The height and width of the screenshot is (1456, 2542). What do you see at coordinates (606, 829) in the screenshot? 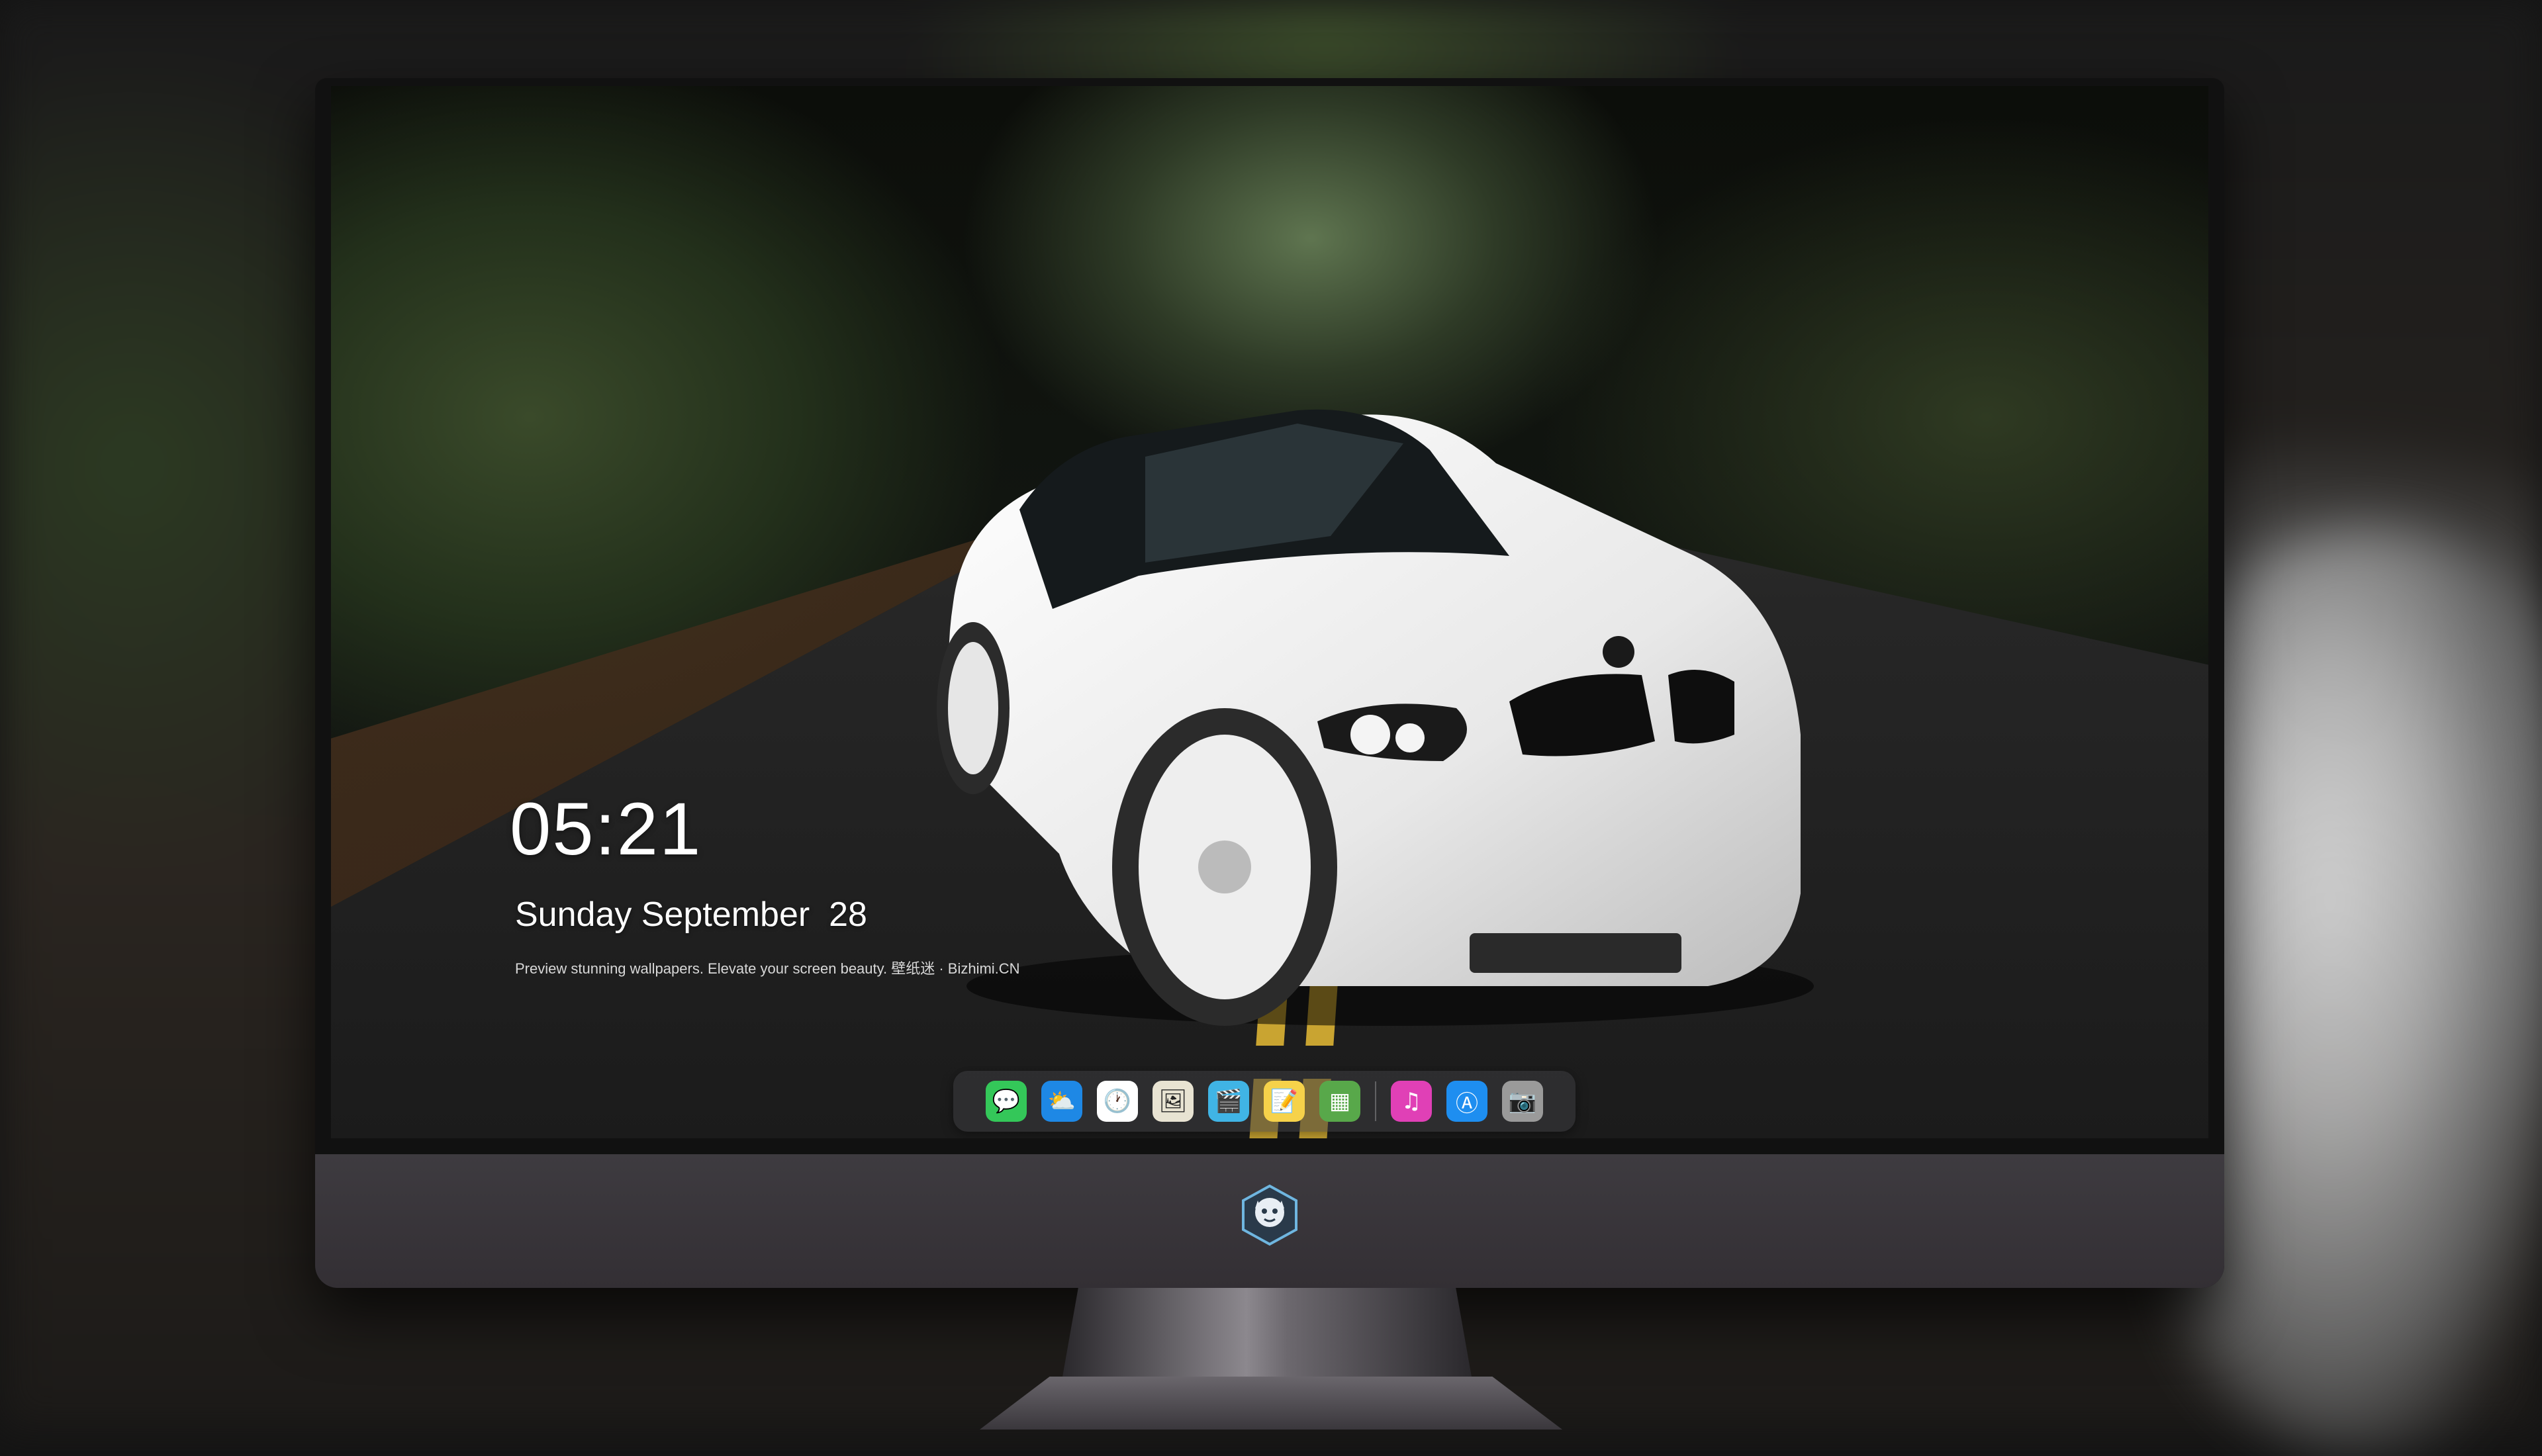
I see `lock-screen-clock: 05:21` at bounding box center [606, 829].